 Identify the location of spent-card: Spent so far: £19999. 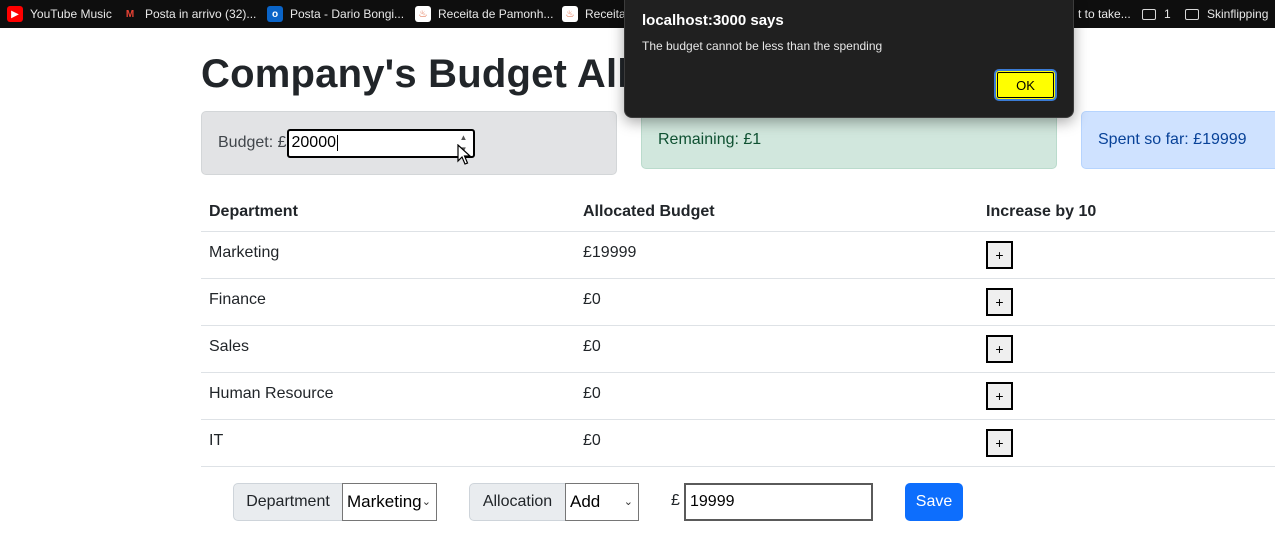
(1178, 140).